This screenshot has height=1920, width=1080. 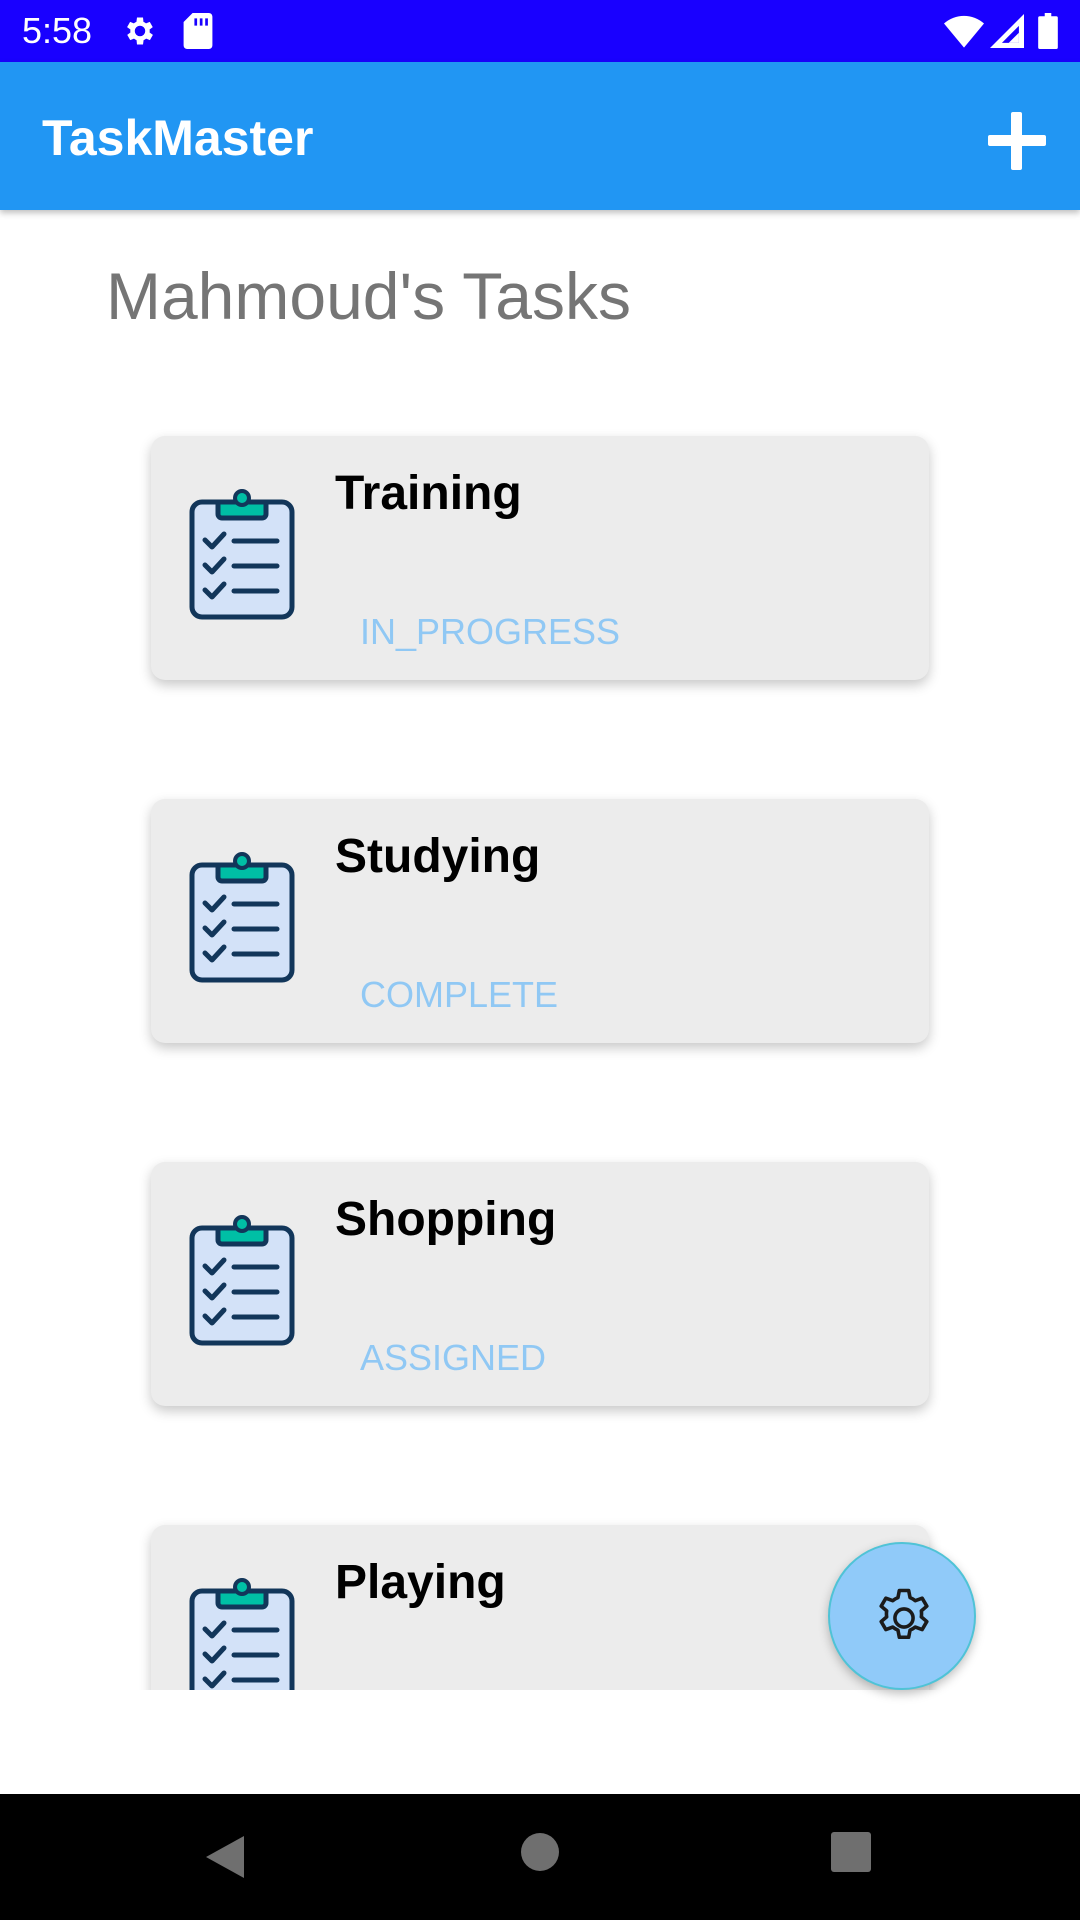 I want to click on back-button, so click(x=225, y=1857).